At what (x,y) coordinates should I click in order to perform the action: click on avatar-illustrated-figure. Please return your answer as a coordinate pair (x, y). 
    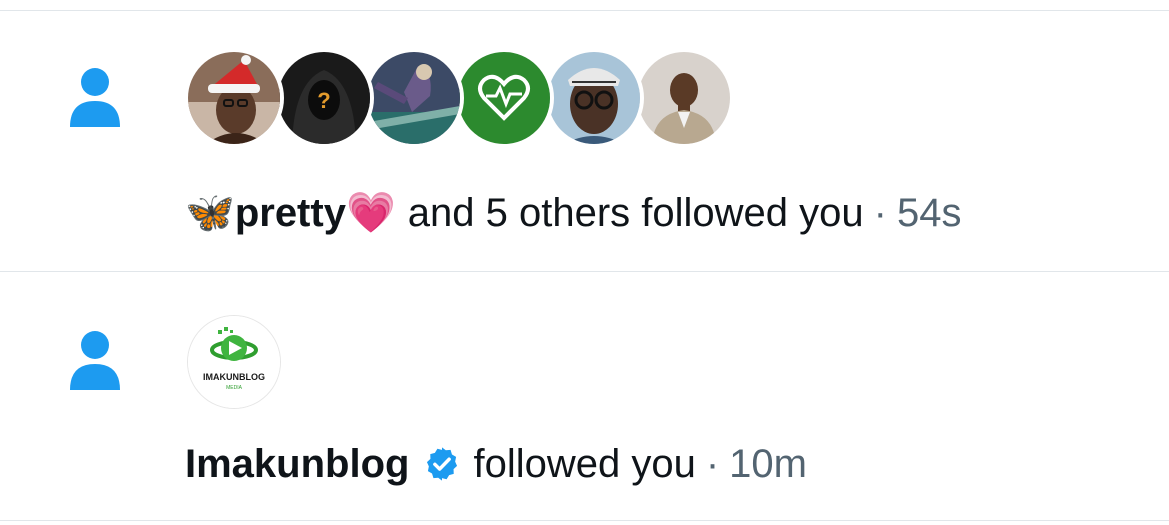
    Looking at the image, I should click on (414, 98).